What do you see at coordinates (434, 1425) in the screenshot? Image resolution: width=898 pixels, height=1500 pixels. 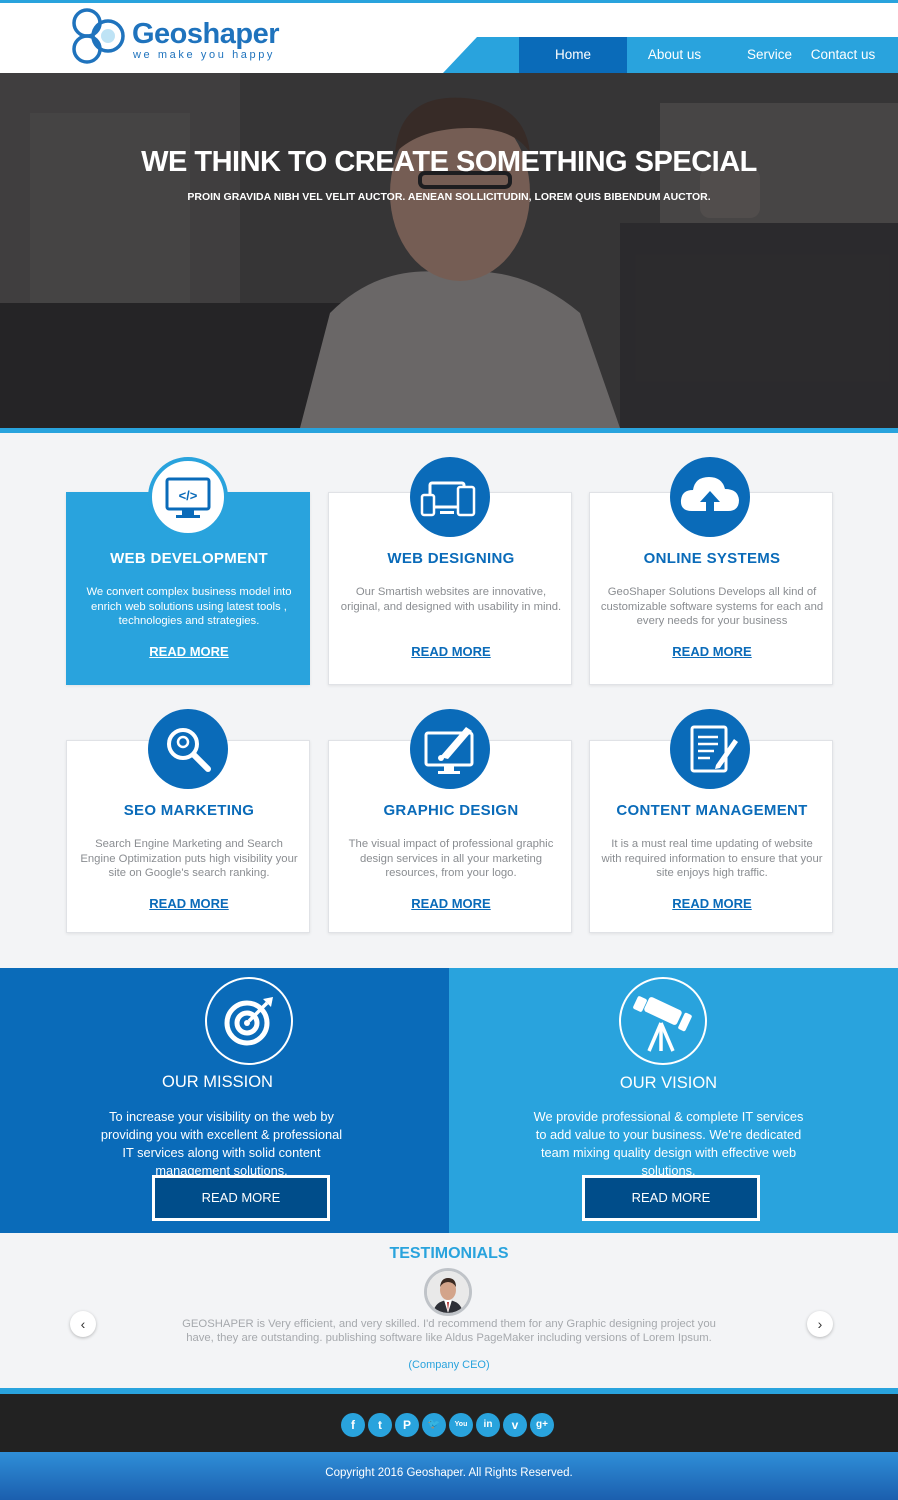 I see `twitter-icon: 🐦` at bounding box center [434, 1425].